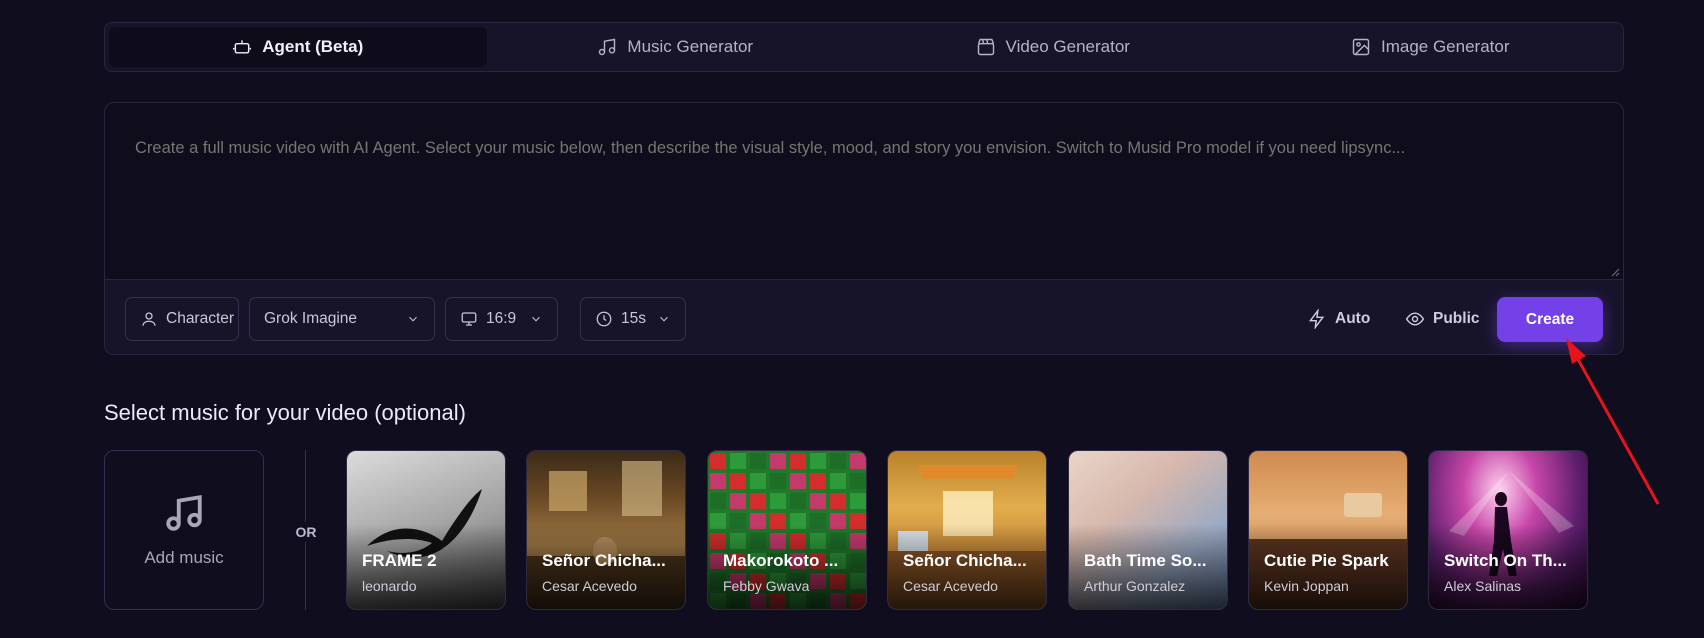  I want to click on model-select: Grok Imagine, so click(342, 319).